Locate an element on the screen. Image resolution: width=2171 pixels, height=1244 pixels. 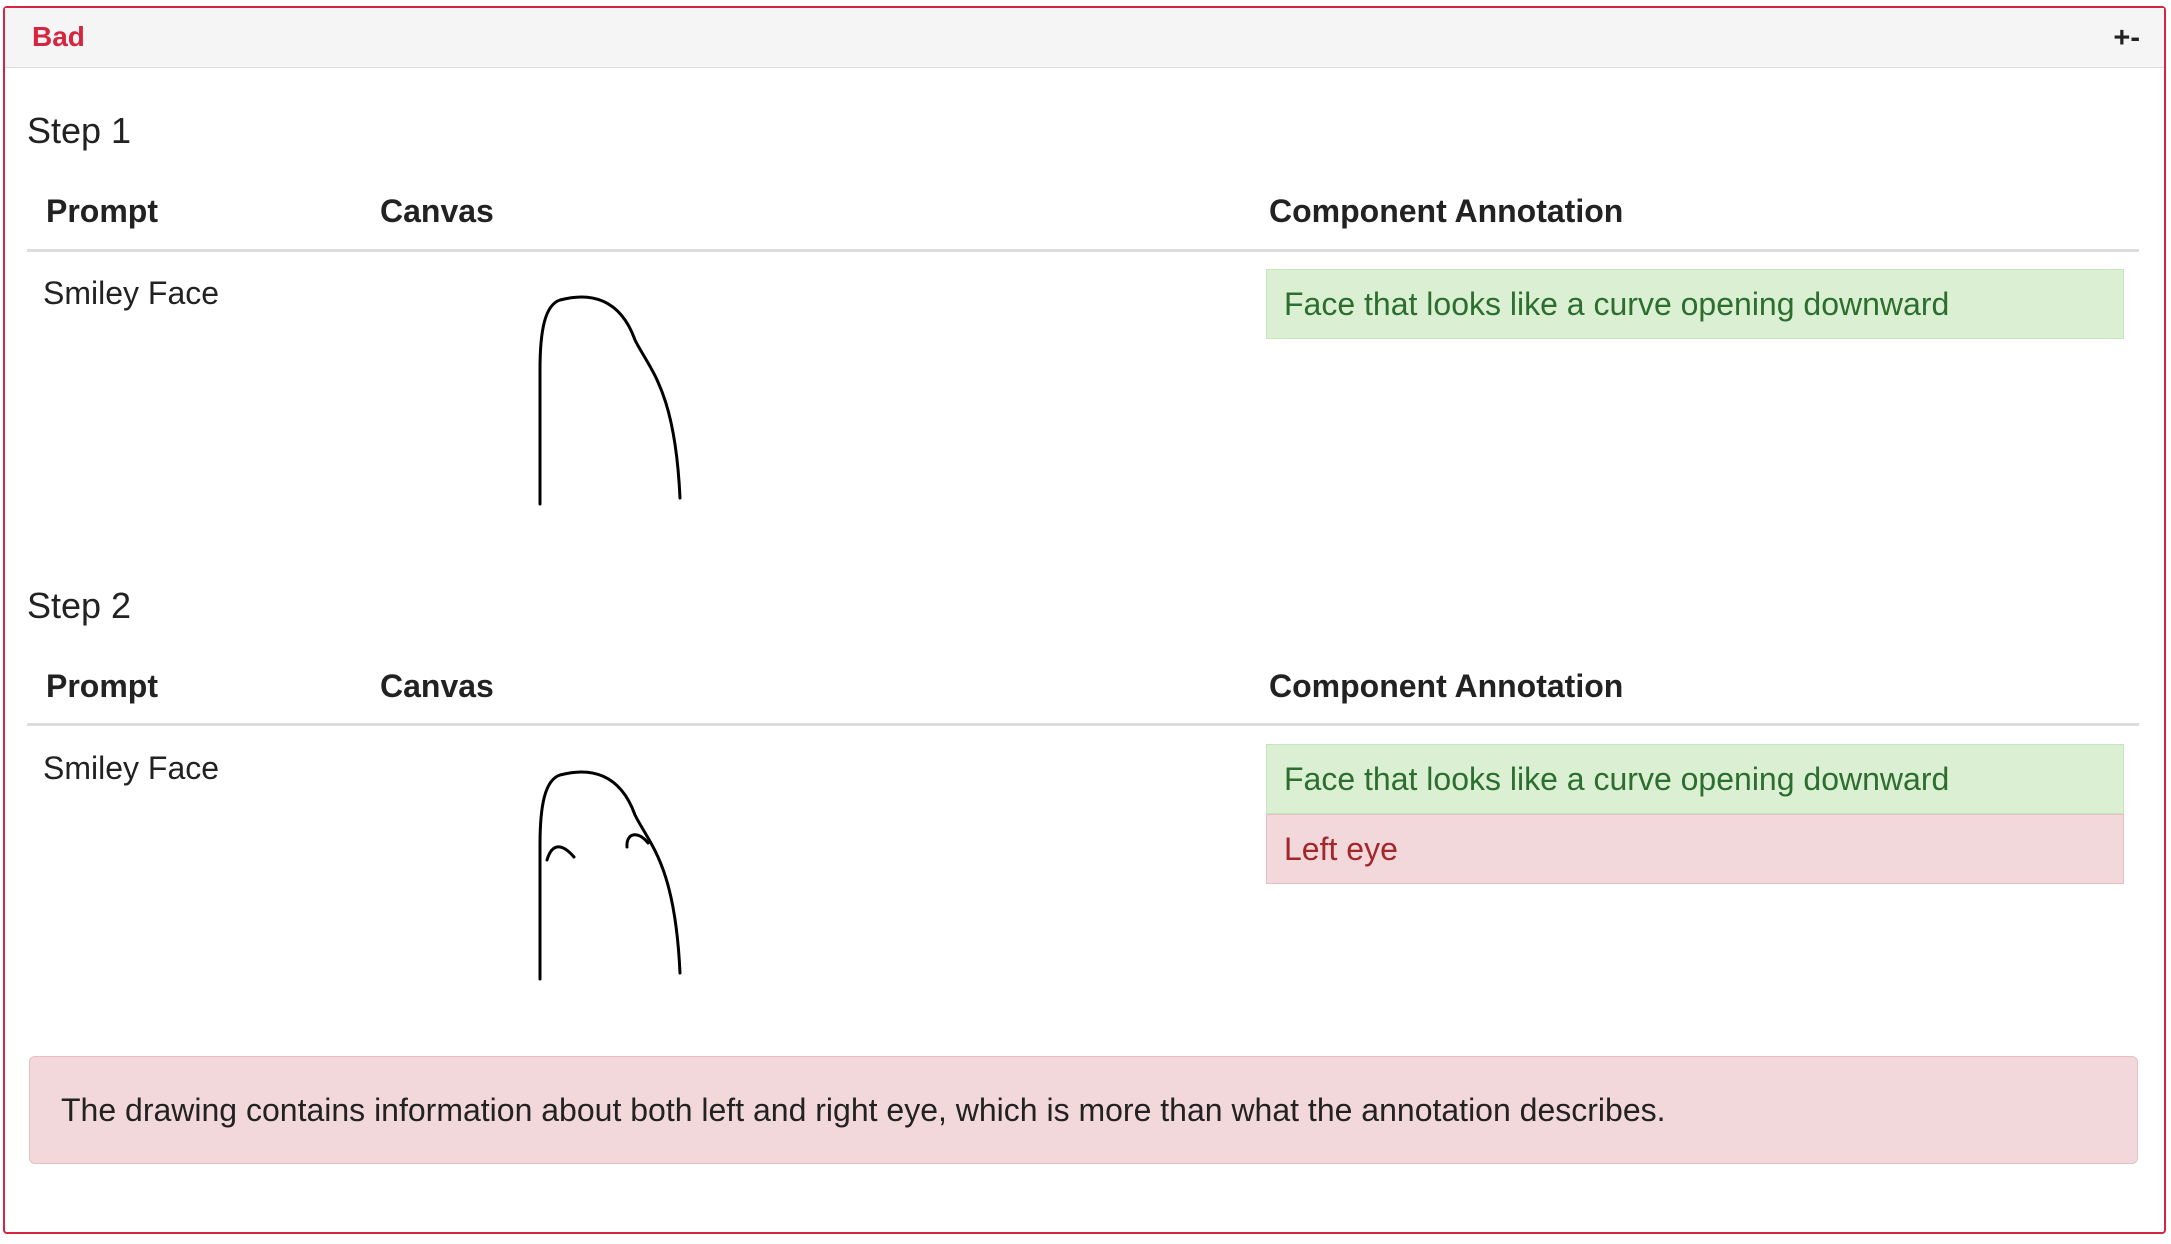
step-1-header-annotation: Component Annotation is located at coordinates (1446, 211).